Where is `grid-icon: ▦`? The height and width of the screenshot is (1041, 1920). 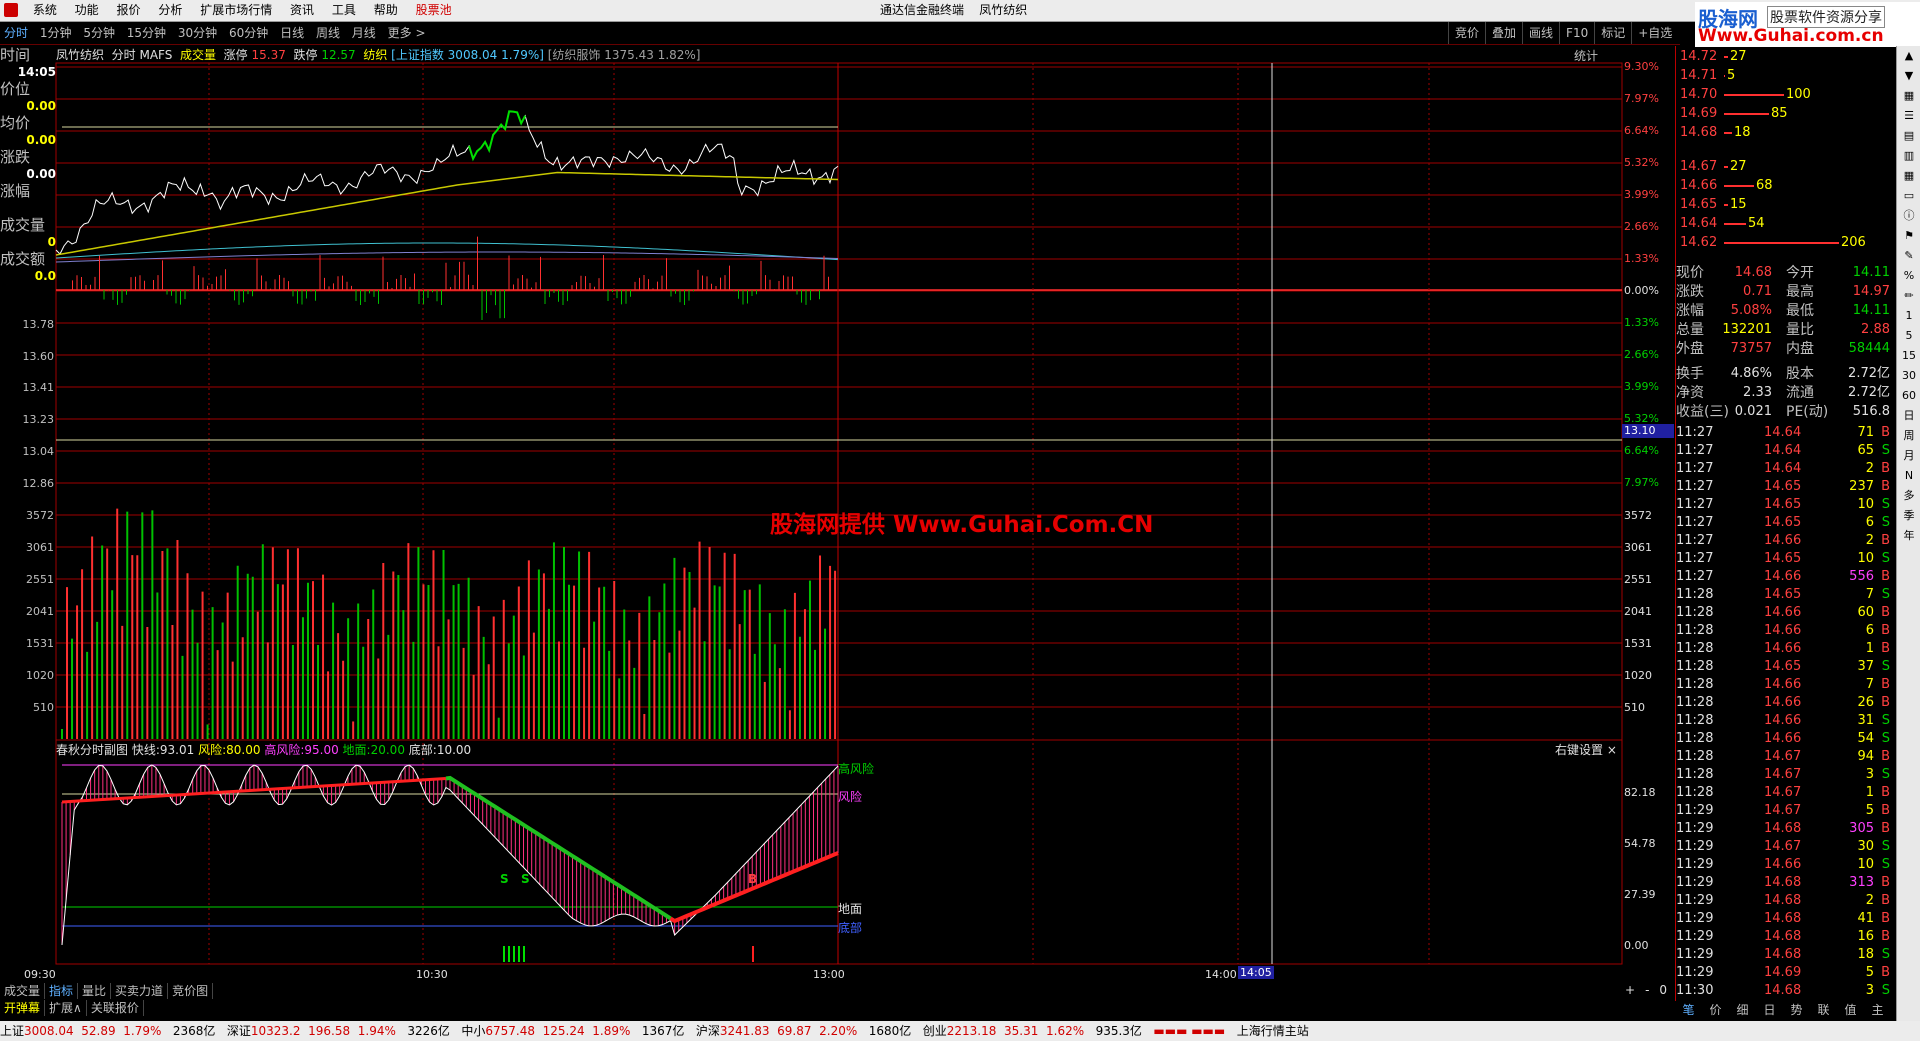 grid-icon: ▦ is located at coordinates (1908, 96).